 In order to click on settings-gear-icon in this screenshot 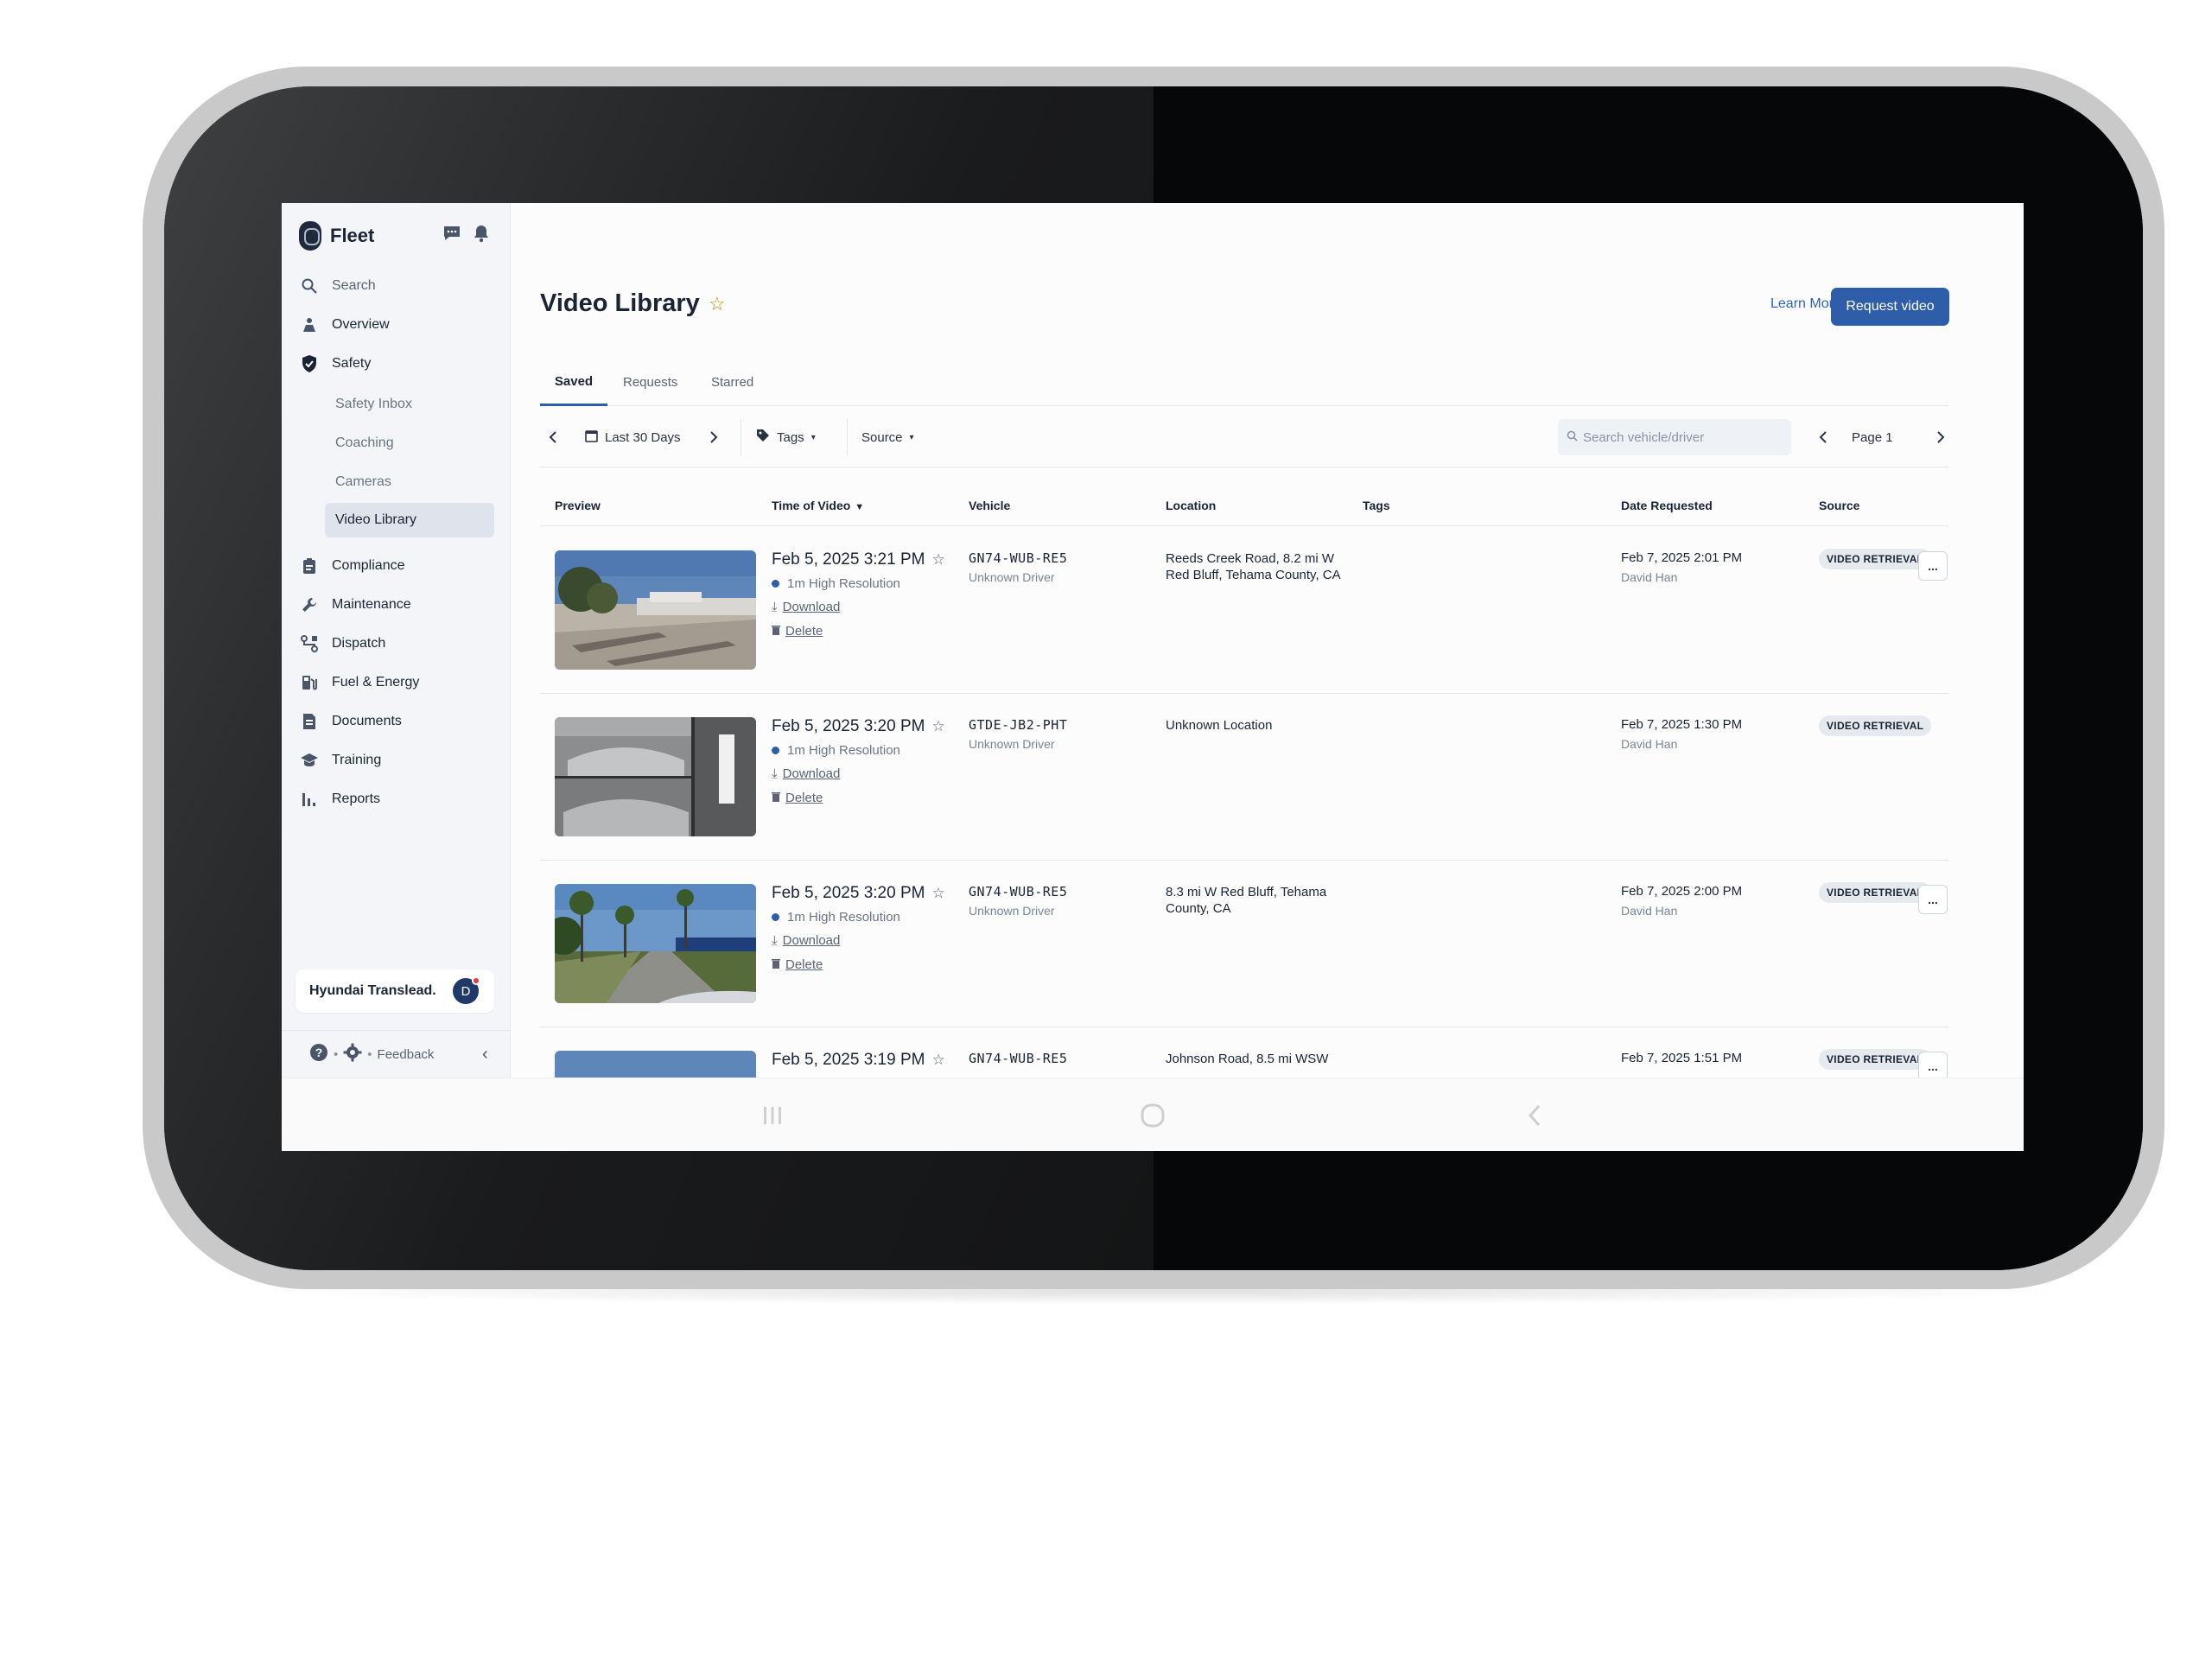, I will do `click(352, 1054)`.